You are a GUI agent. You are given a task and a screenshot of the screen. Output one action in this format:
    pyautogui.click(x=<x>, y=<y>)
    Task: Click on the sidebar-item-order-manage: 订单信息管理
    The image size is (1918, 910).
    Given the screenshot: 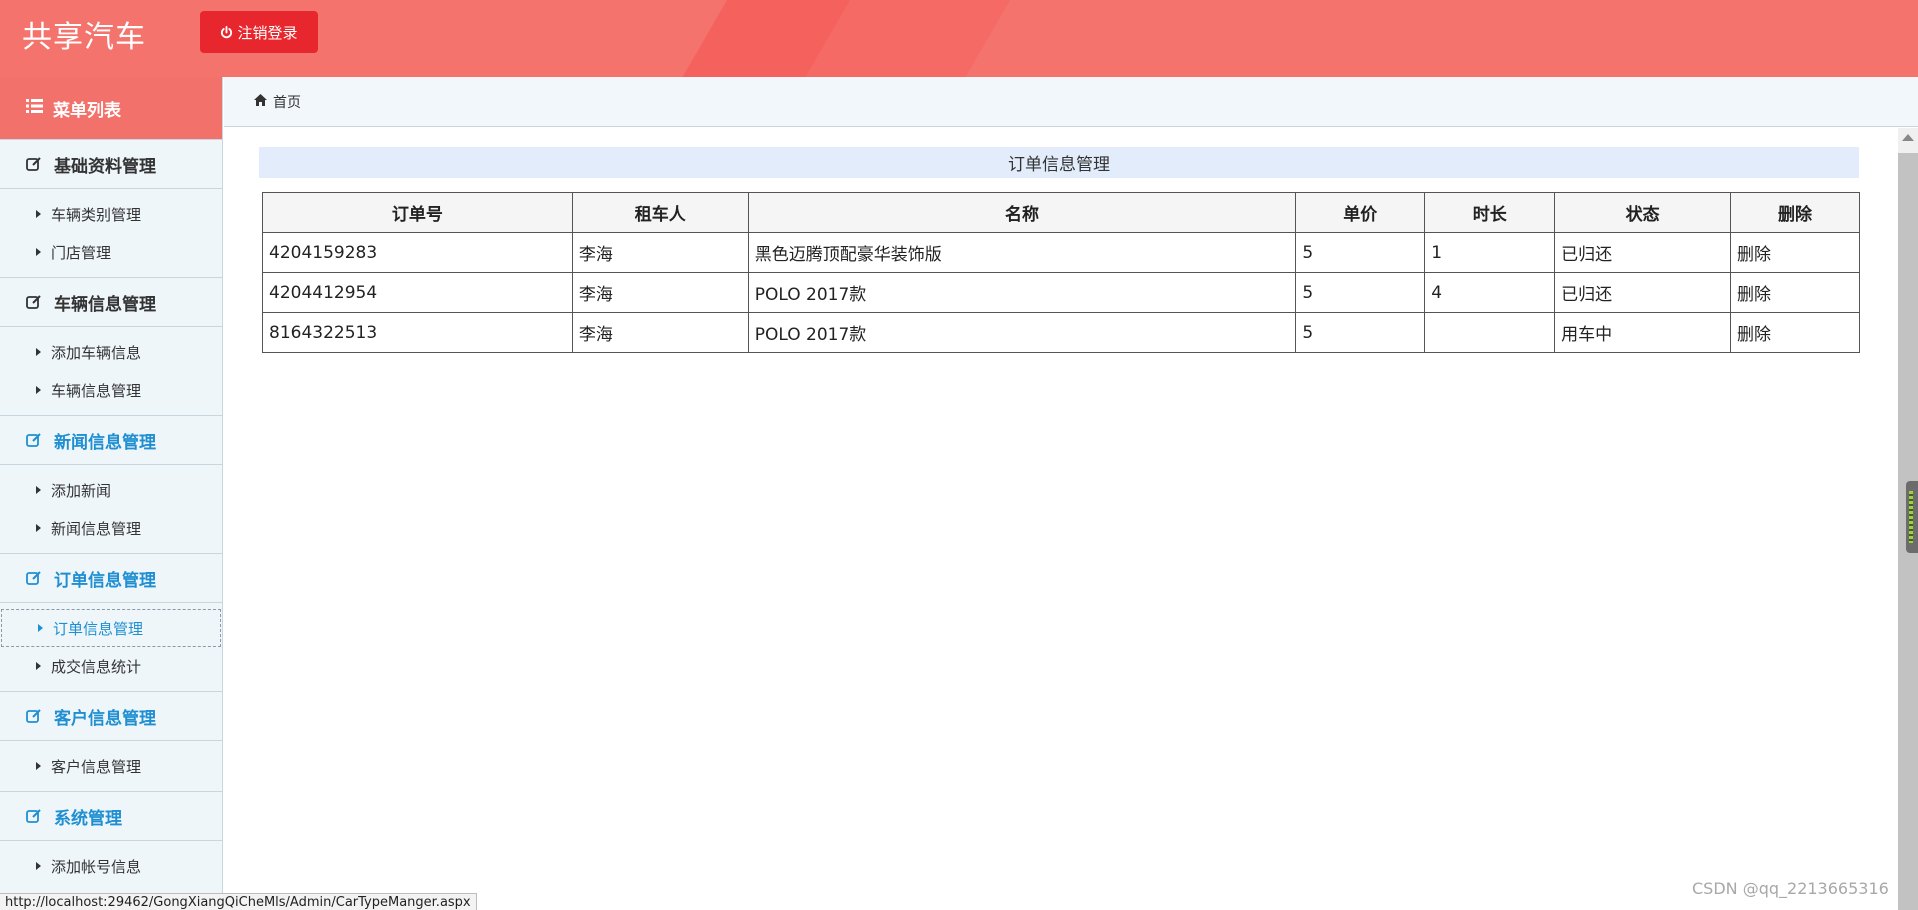 What is the action you would take?
    pyautogui.click(x=111, y=628)
    